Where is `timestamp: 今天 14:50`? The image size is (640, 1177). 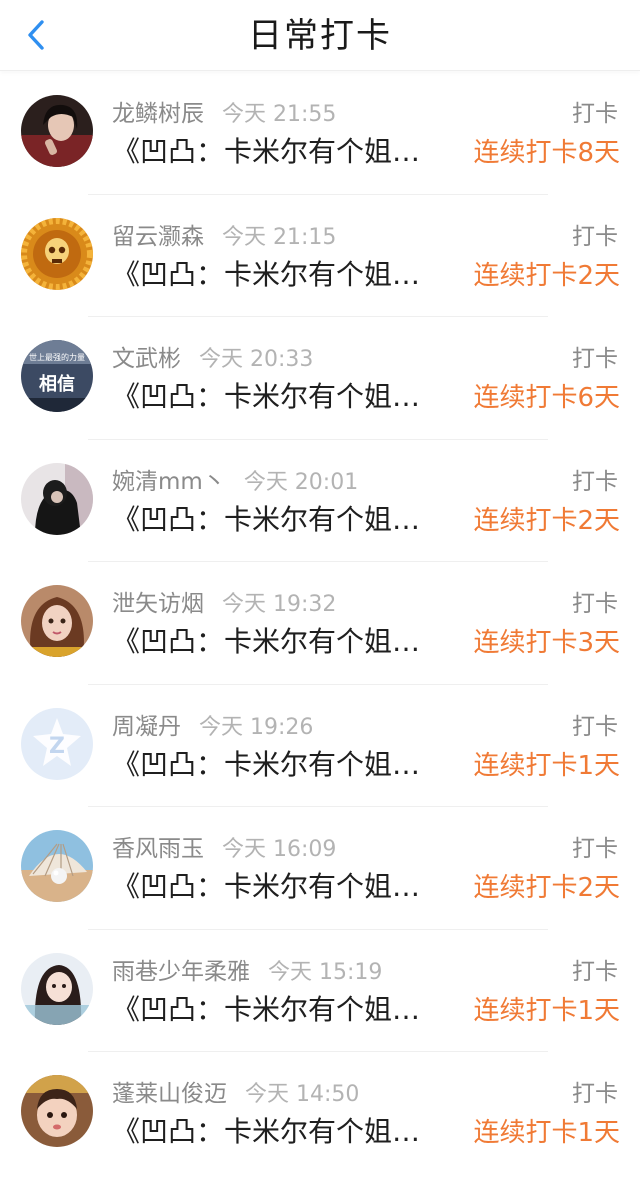
timestamp: 今天 14:50 is located at coordinates (302, 1094).